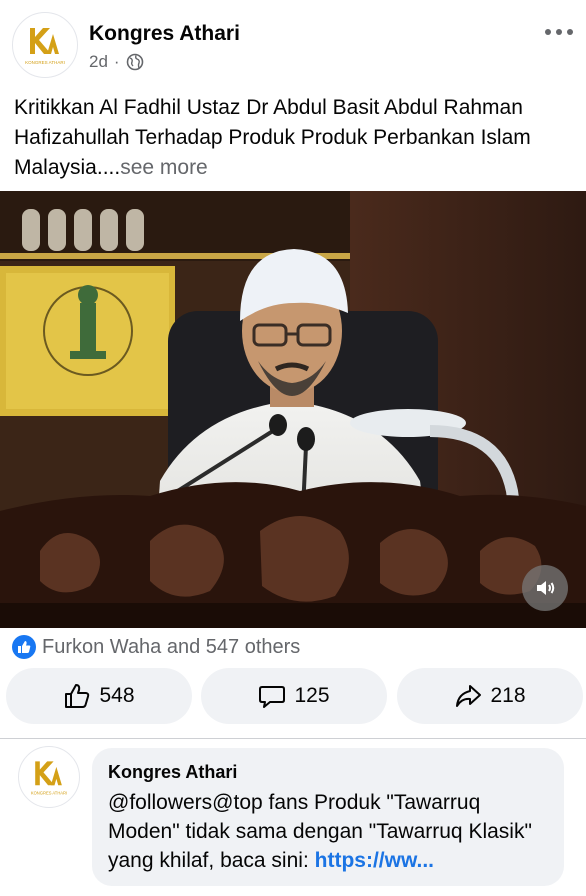 The height and width of the screenshot is (896, 586). Describe the element at coordinates (293, 44) in the screenshot. I see `post-header: KONGRES ATHARI Kongres Athari 2d ·` at that location.